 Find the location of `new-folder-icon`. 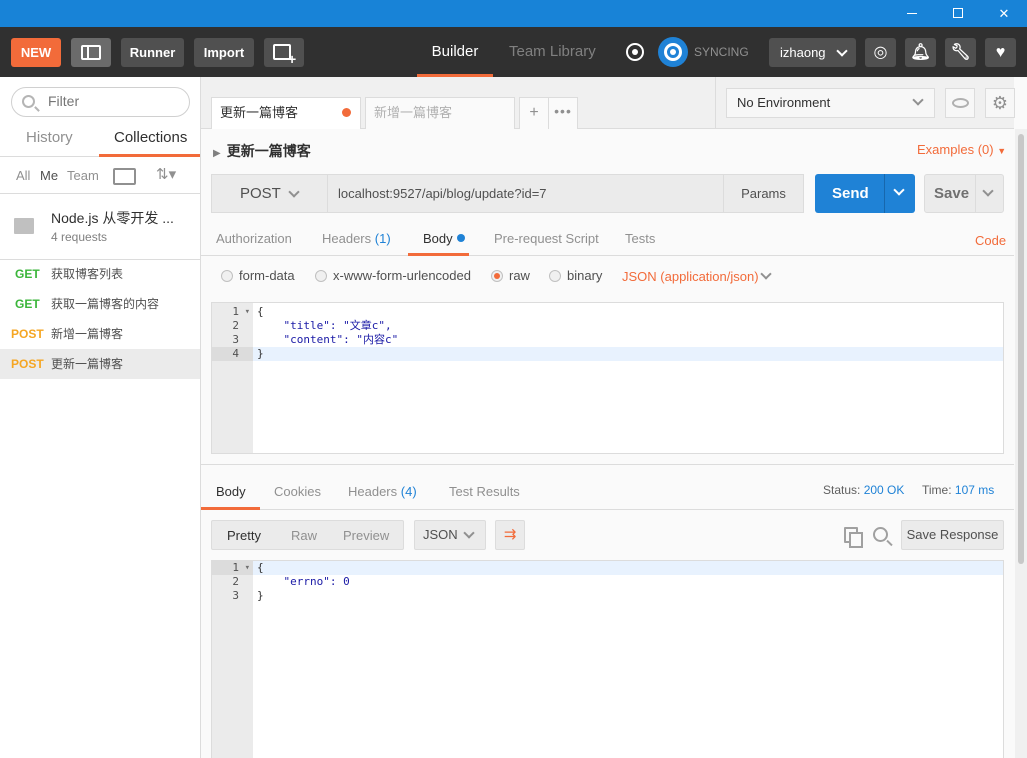

new-folder-icon is located at coordinates (124, 176).